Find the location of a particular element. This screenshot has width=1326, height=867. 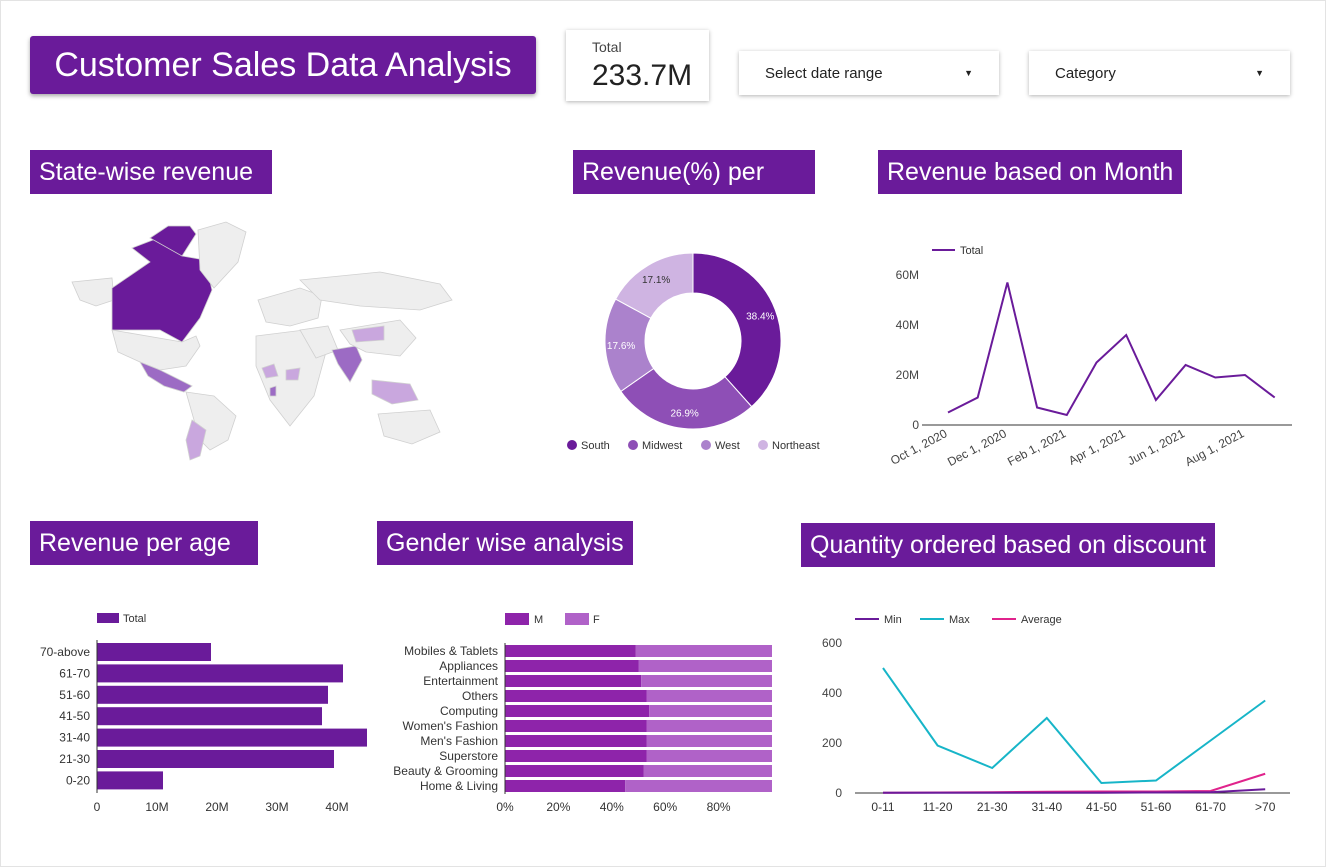

y-category-label: 70-above is located at coordinates (65, 652).